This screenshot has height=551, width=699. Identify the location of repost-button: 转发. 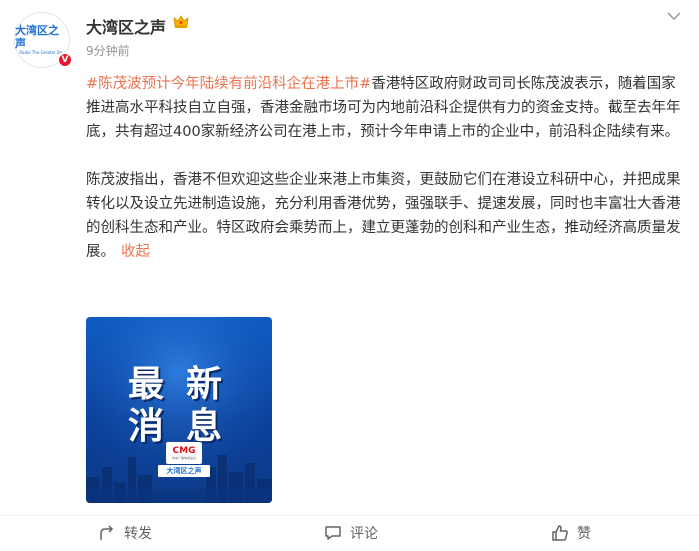
(125, 533).